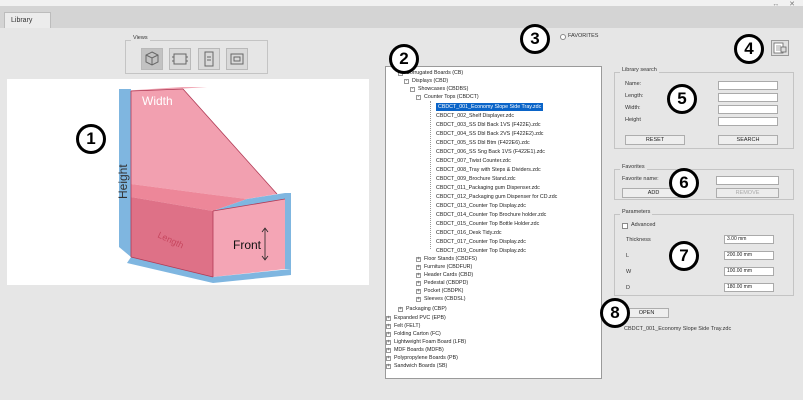  Describe the element at coordinates (483, 143) in the screenshot. I see `tree-item: CBDCT_005_SS Dbl Btm (F422E6).zdc` at that location.